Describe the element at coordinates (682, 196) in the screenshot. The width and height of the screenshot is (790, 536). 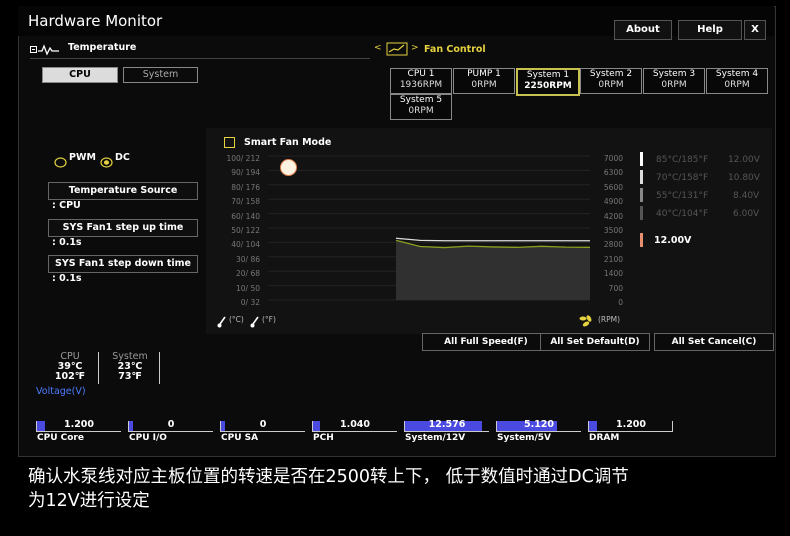
I see `level-temp: 55°C/131°F` at that location.